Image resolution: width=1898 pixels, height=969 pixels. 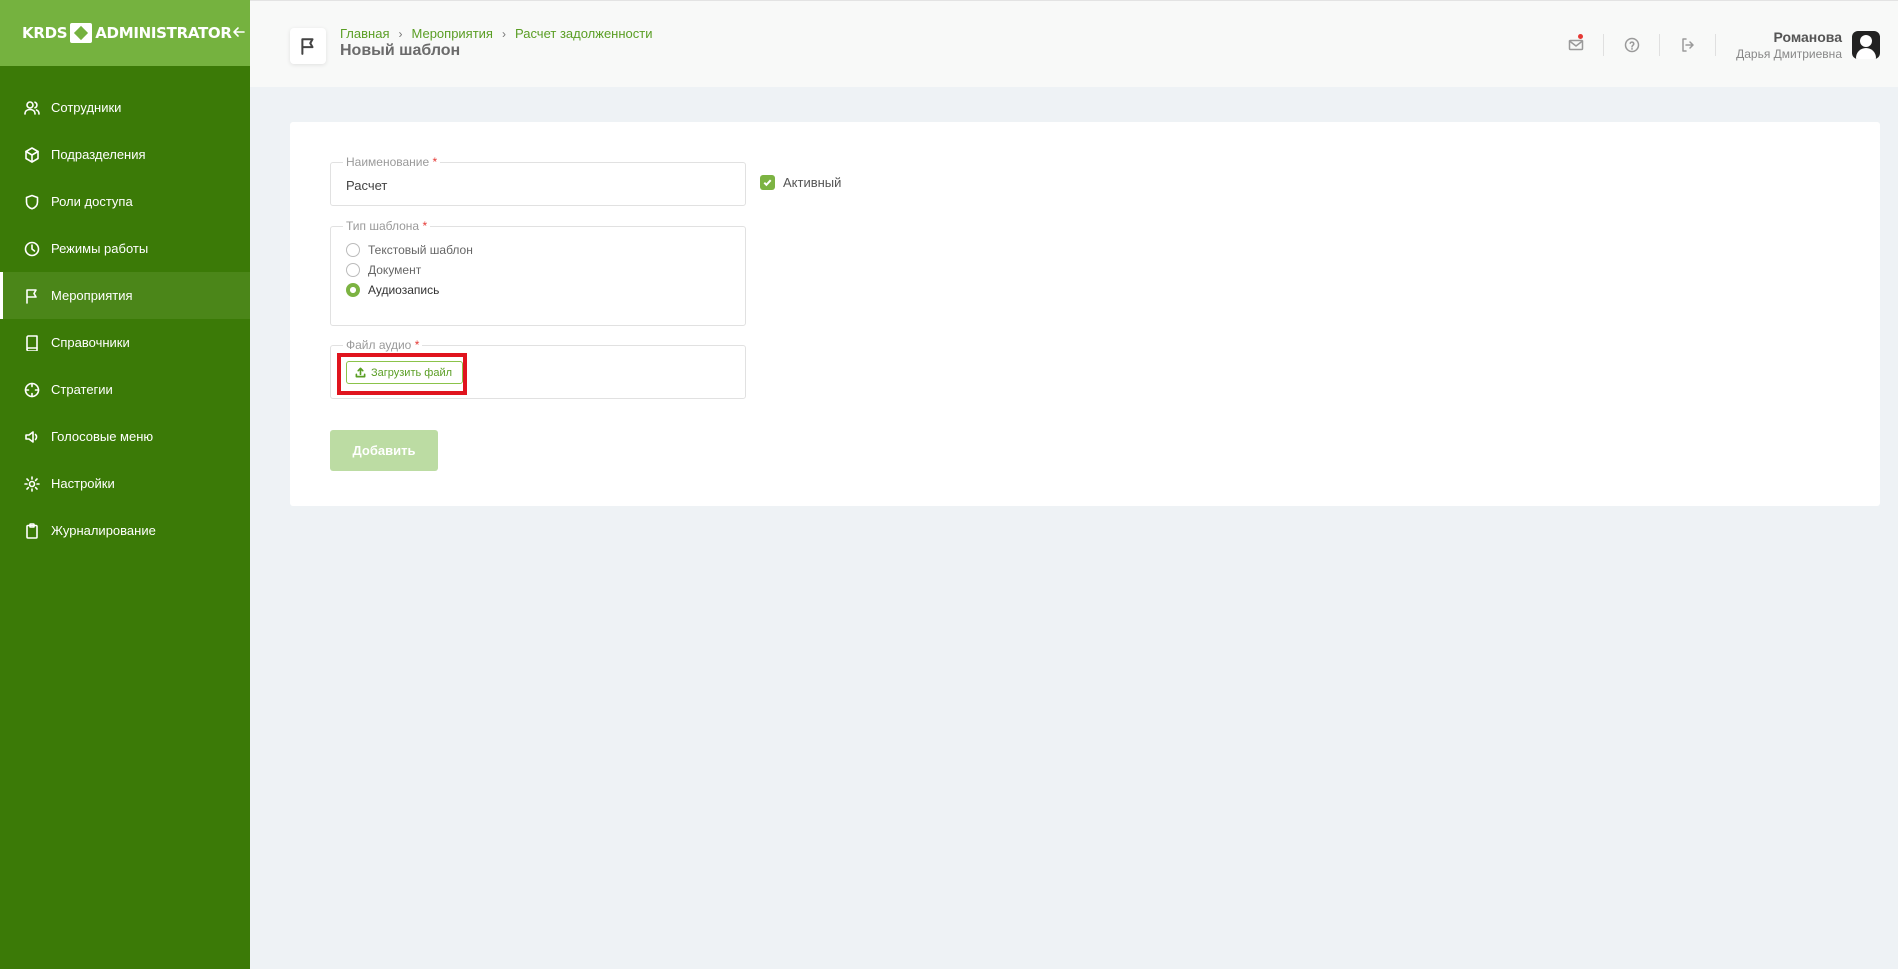 What do you see at coordinates (1723, 44) in the screenshot?
I see `header-tools: Романова Дарья Дмитриевна` at bounding box center [1723, 44].